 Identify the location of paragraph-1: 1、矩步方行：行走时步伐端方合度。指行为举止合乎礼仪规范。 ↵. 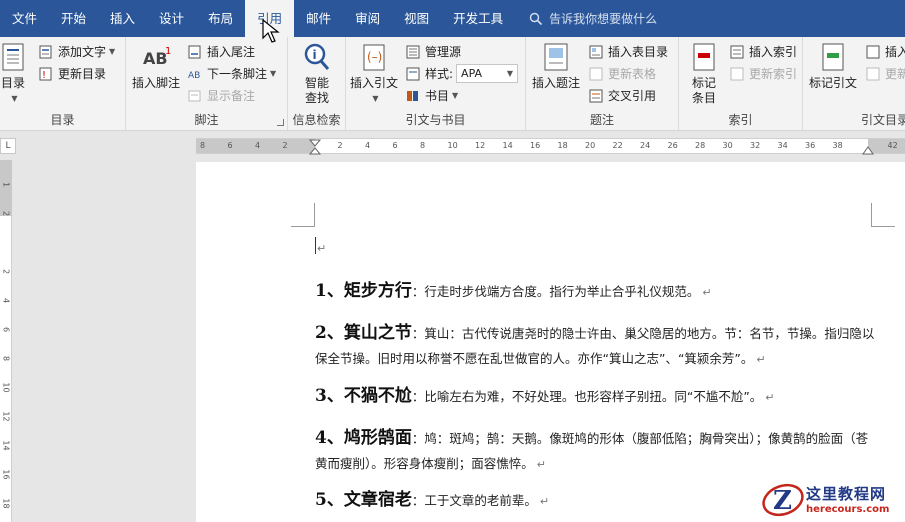
(595, 292).